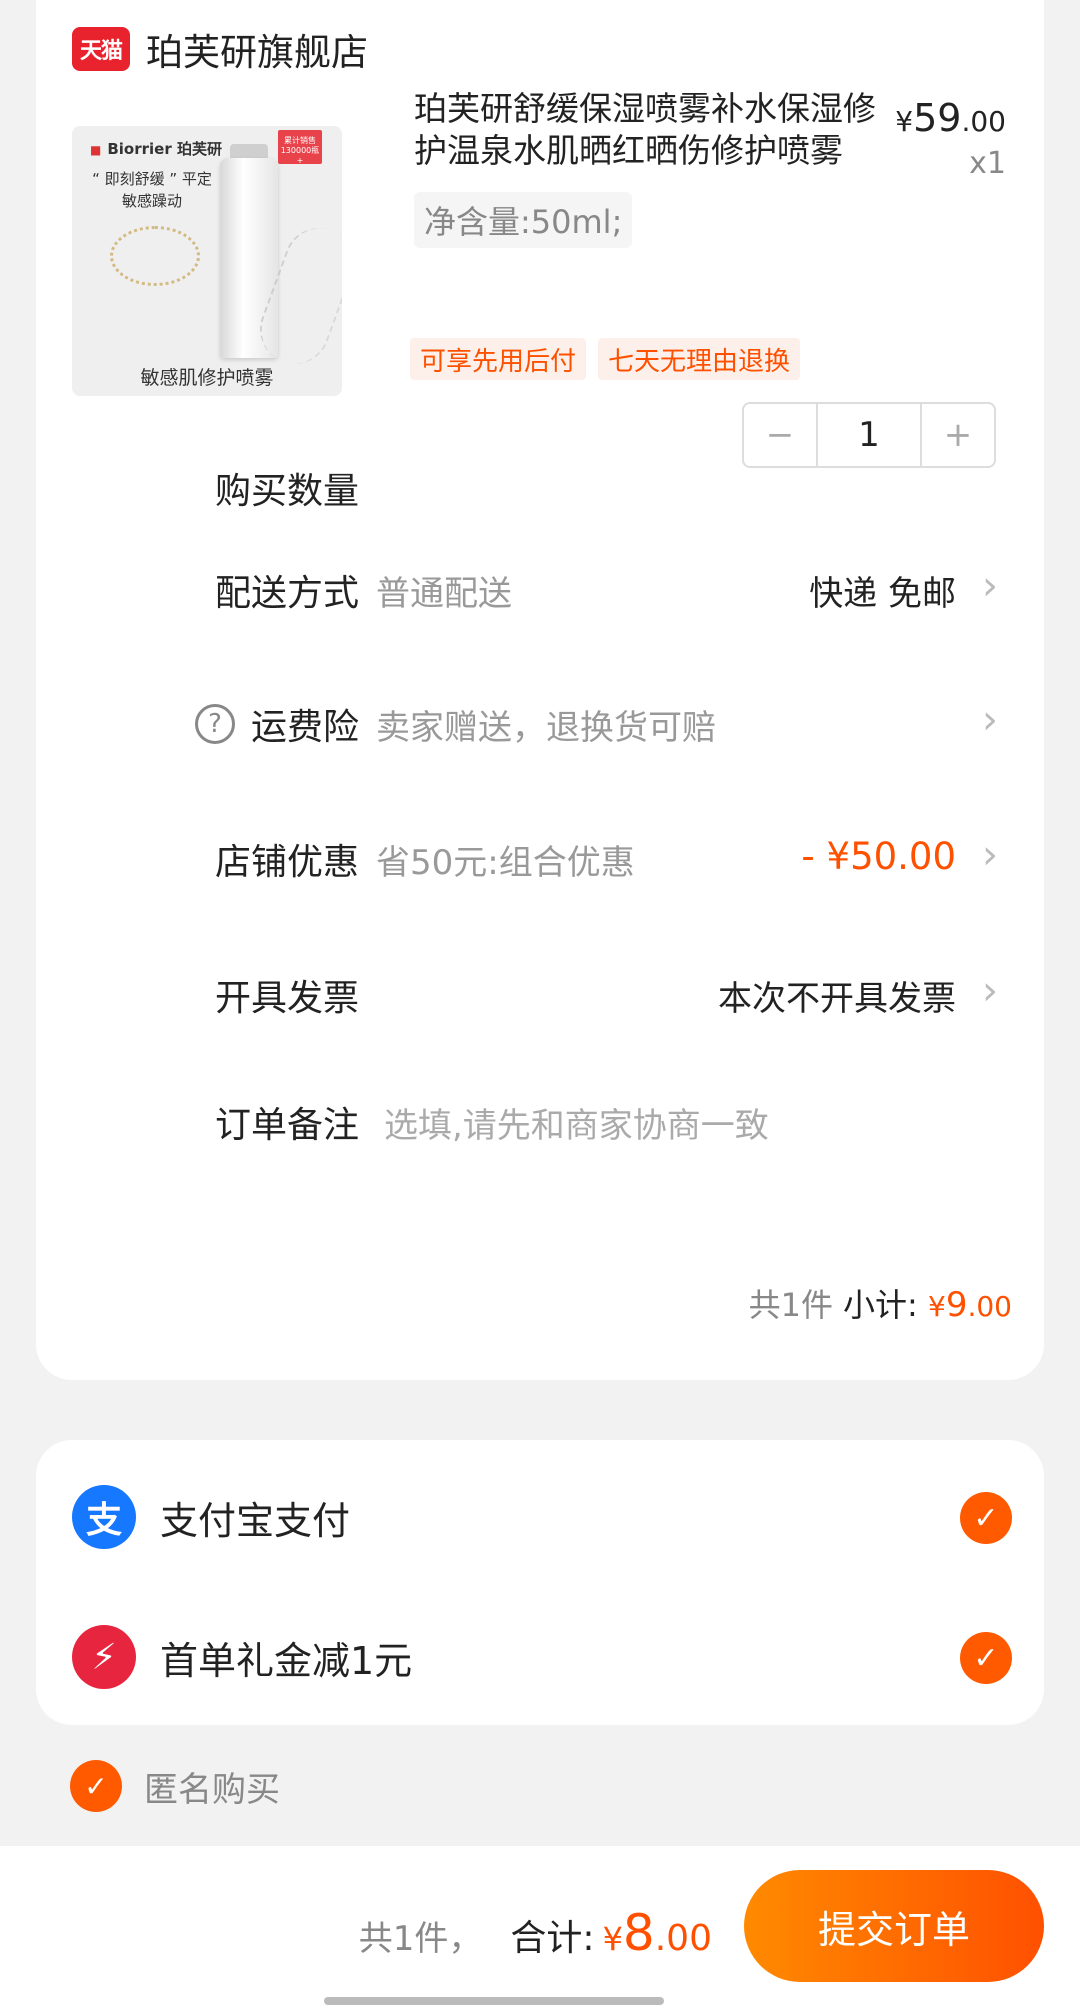  Describe the element at coordinates (878, 856) in the screenshot. I see `discount-value: - ¥50.00` at that location.